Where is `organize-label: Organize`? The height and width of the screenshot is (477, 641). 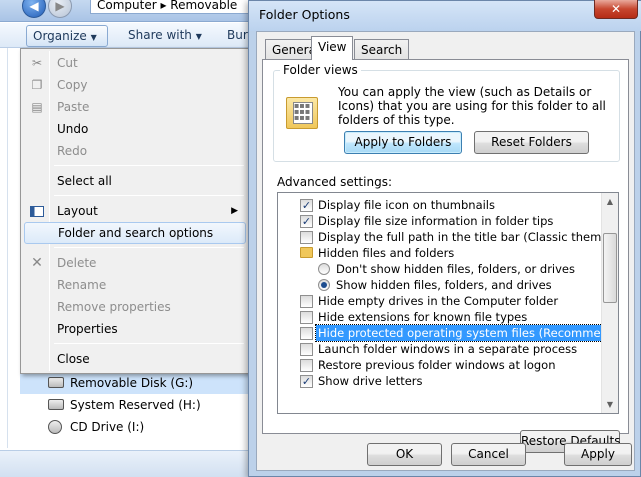 organize-label: Organize is located at coordinates (60, 36).